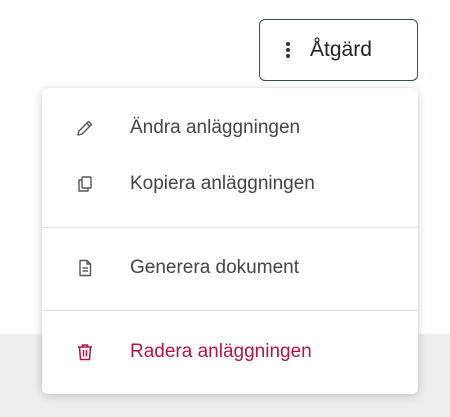  I want to click on menu-item-generate-document: Generera dokument, so click(230, 268).